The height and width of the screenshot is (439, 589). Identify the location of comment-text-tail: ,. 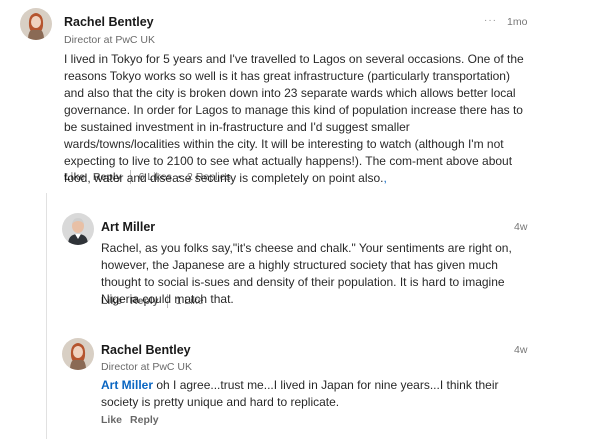
(385, 178).